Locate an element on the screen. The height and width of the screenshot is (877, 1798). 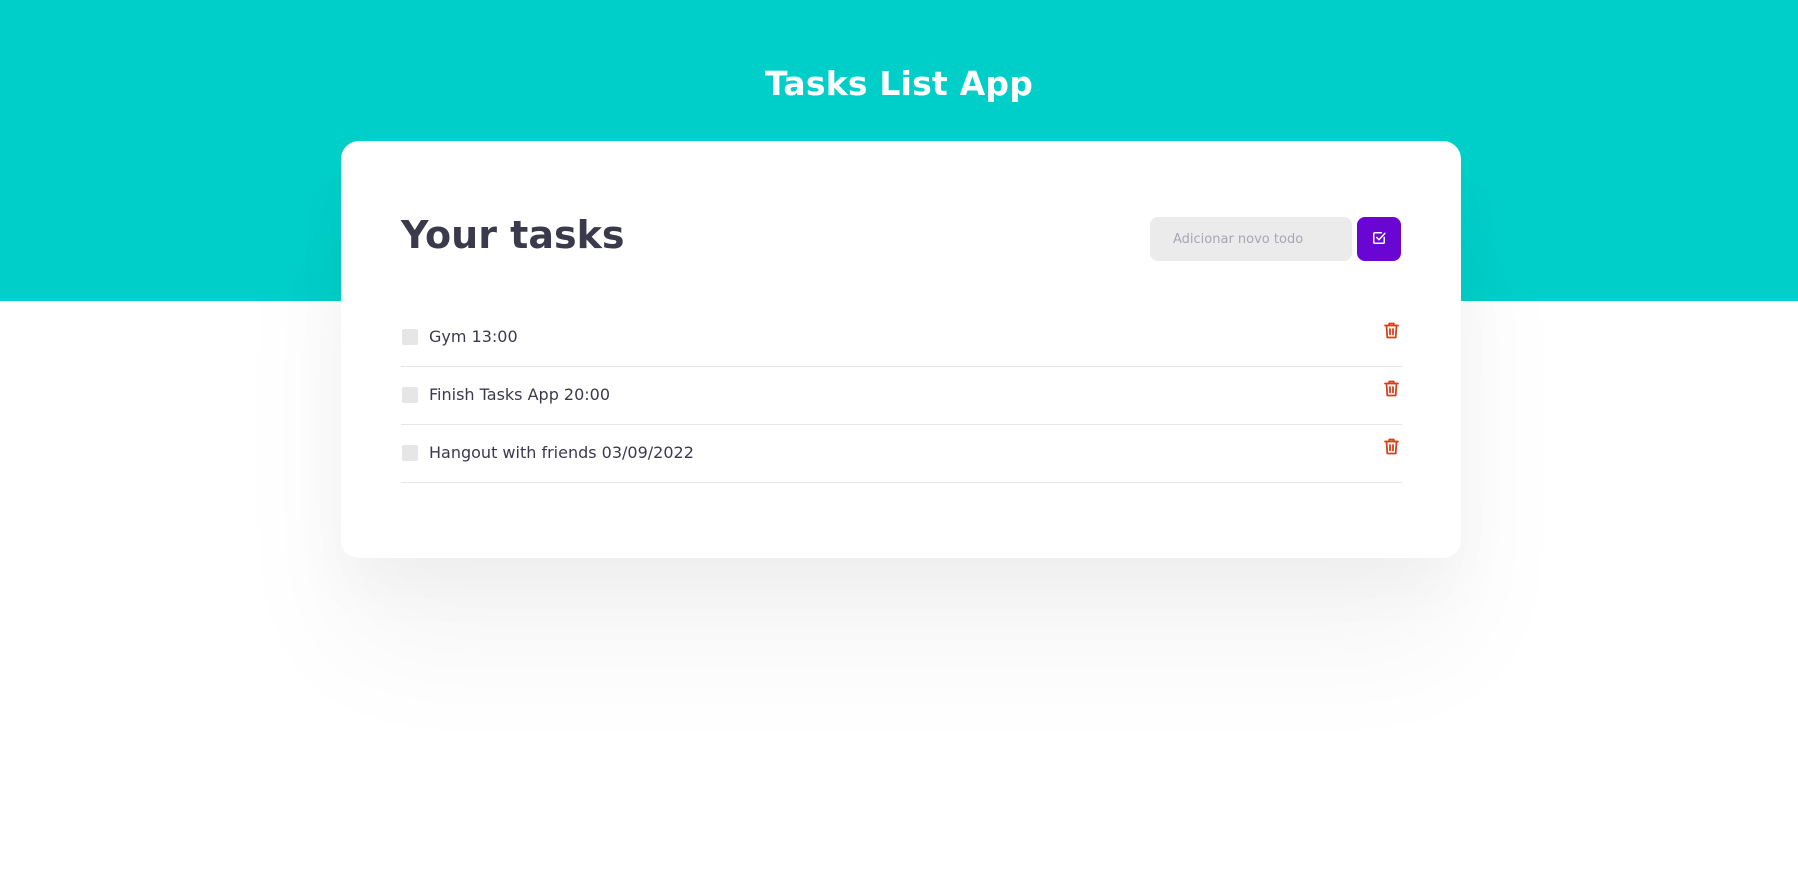
task-item: Gym 13:00 is located at coordinates (901, 338).